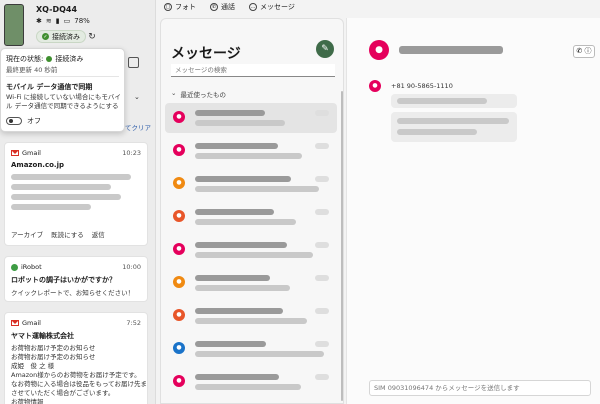 The height and width of the screenshot is (404, 600). I want to click on battery-icon: ▭, so click(67, 21).